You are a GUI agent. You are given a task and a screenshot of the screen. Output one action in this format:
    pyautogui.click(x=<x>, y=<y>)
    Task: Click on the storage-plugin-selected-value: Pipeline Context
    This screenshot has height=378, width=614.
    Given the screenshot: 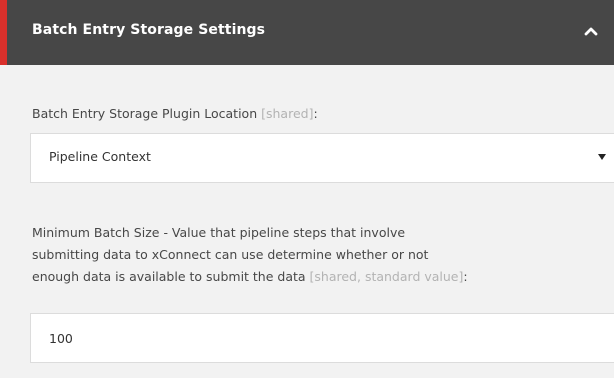 What is the action you would take?
    pyautogui.click(x=100, y=156)
    